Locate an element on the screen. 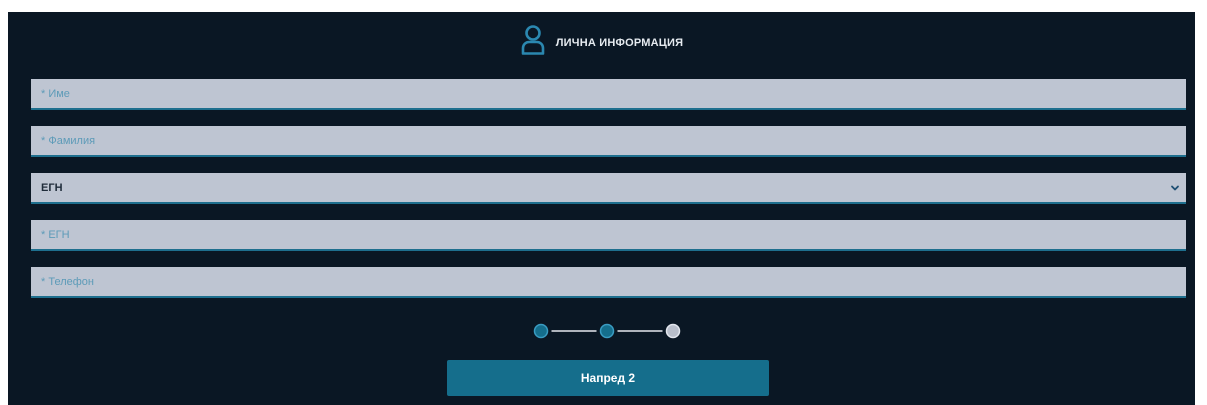  progress-stepper is located at coordinates (607, 331).